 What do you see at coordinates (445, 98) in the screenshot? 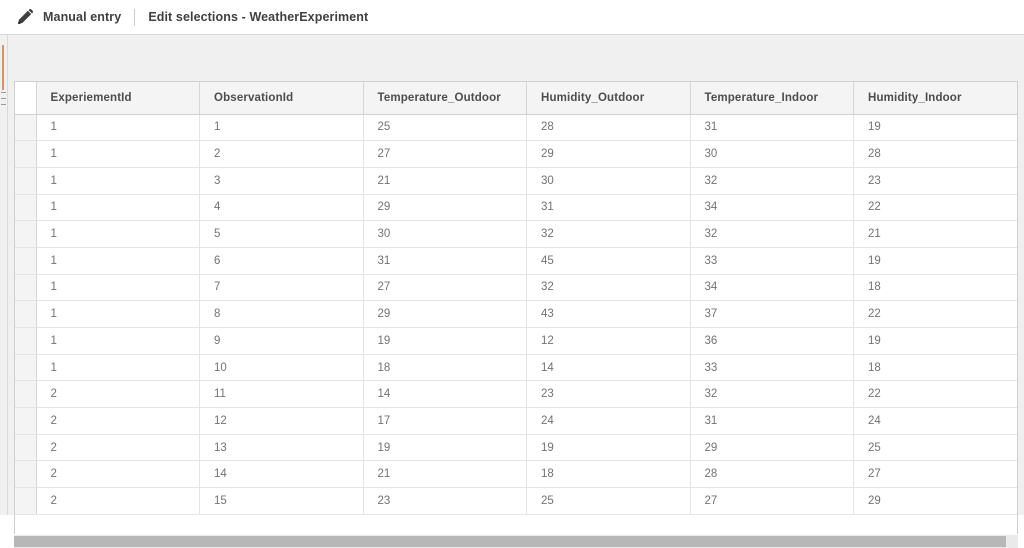
I see `column-header-temperature-outdoor: Temperature_Outdoor` at bounding box center [445, 98].